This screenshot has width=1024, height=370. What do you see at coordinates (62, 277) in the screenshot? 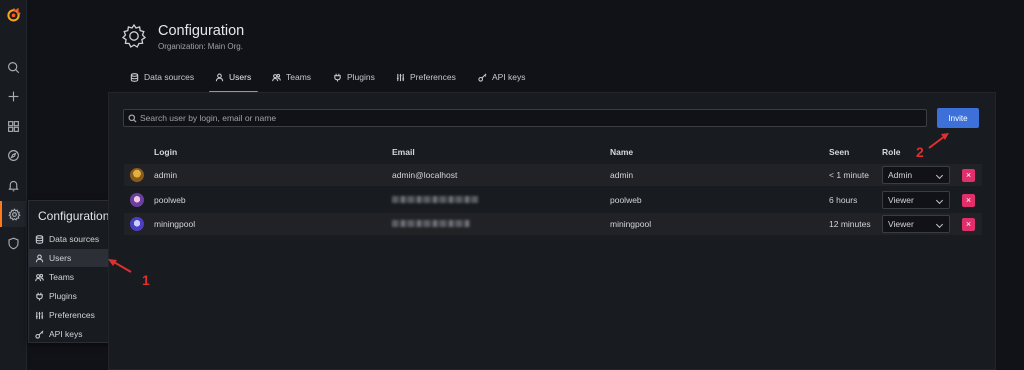
I see `flyout-item-label: Teams` at bounding box center [62, 277].